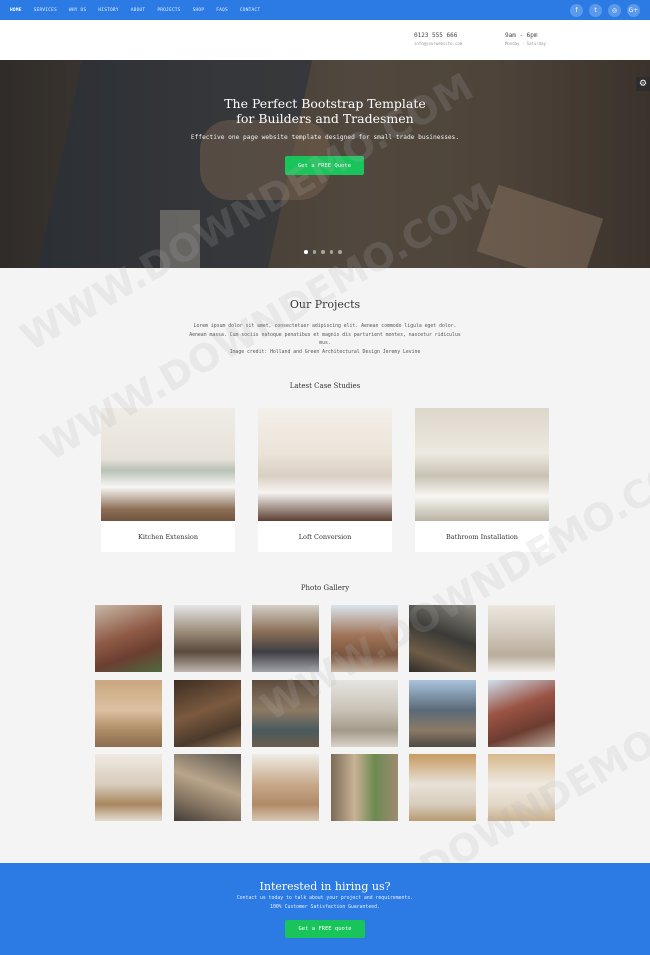 The width and height of the screenshot is (650, 955). Describe the element at coordinates (16, 10) in the screenshot. I see `nav-home: HOME` at that location.